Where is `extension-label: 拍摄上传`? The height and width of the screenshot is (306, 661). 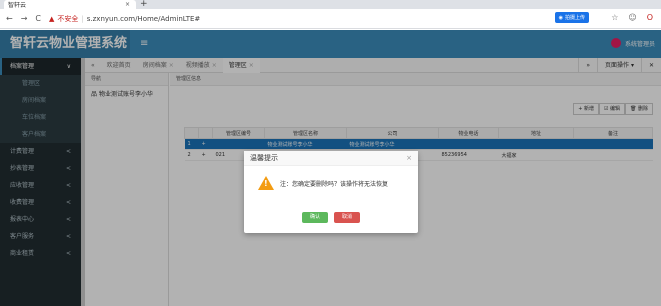
extension-label: 拍摄上传 is located at coordinates (574, 18).